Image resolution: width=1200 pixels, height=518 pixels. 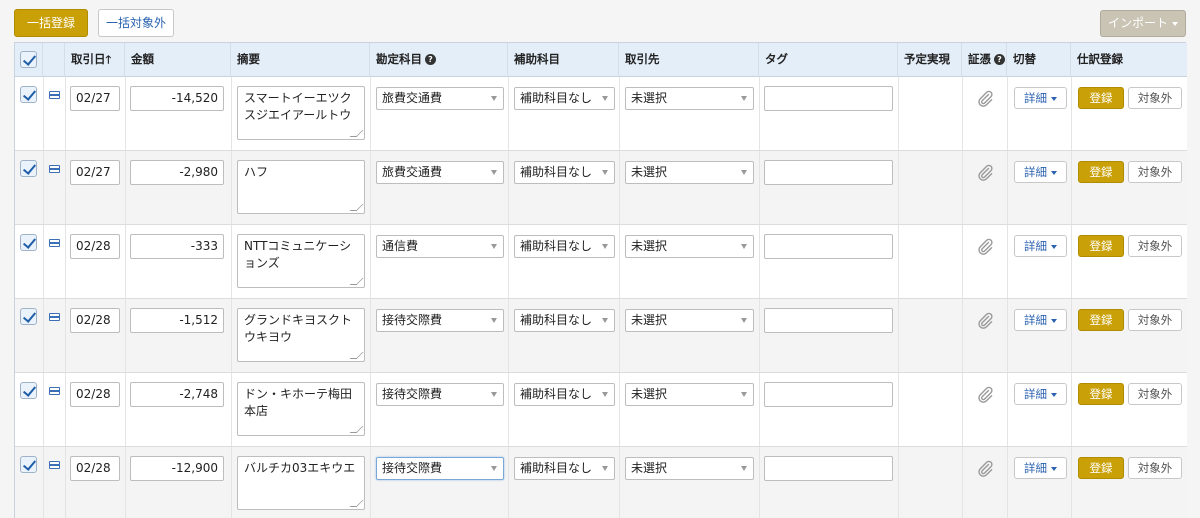 What do you see at coordinates (177, 98) in the screenshot?
I see `amount-field: -14,520` at bounding box center [177, 98].